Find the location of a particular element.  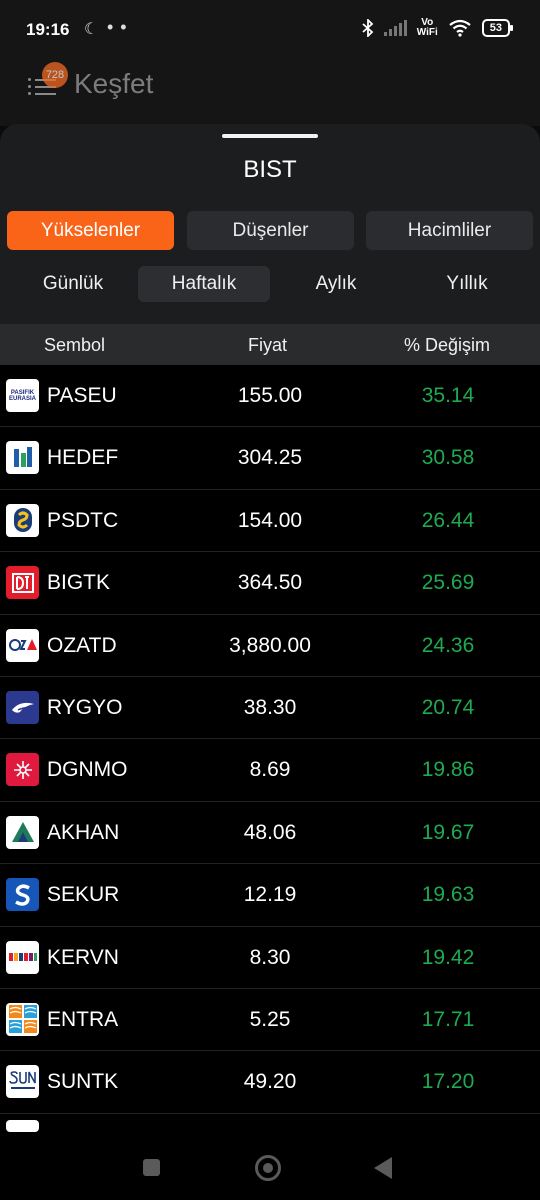

row-symbol: BIGTK is located at coordinates (79, 583).